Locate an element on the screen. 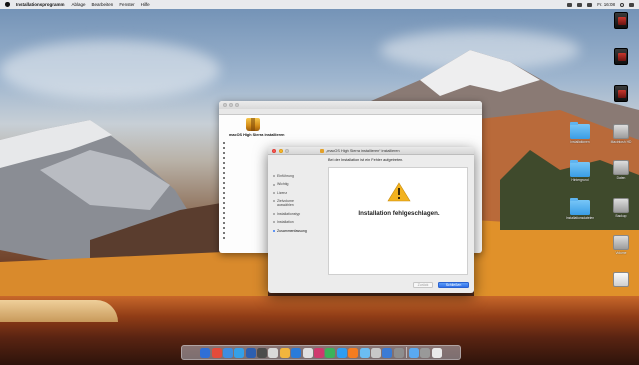 Image resolution: width=639 pixels, height=365 pixels. installer-content-pane: Installation fehlgeschlagen. is located at coordinates (398, 221).